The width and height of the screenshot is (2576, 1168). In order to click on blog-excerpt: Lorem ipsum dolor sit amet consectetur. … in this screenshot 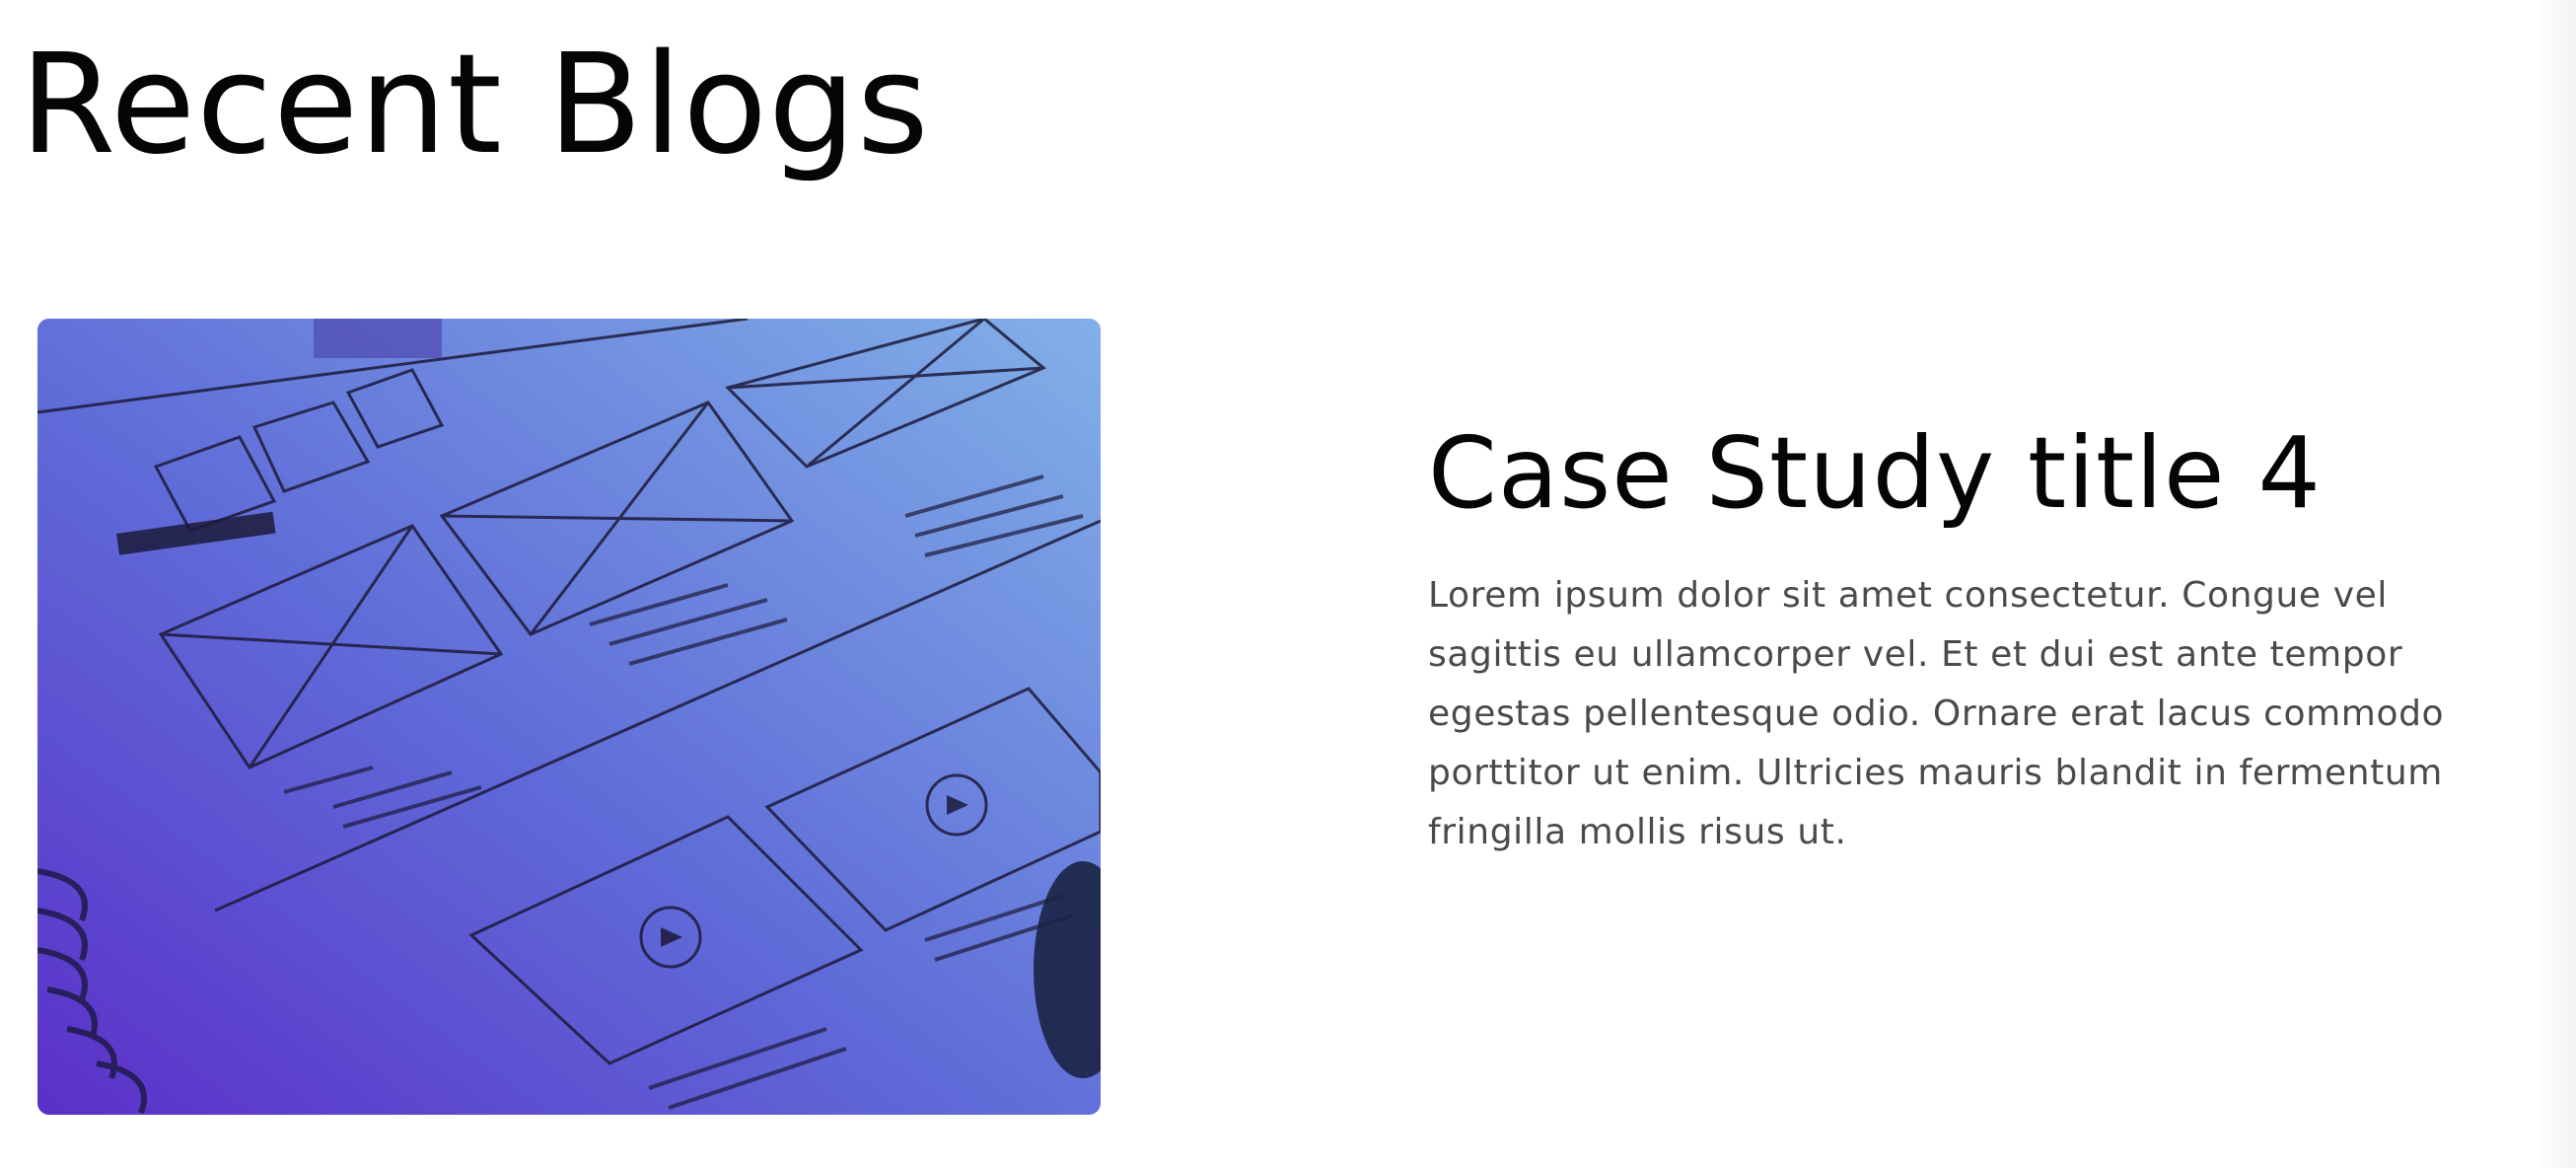, I will do `click(1936, 713)`.